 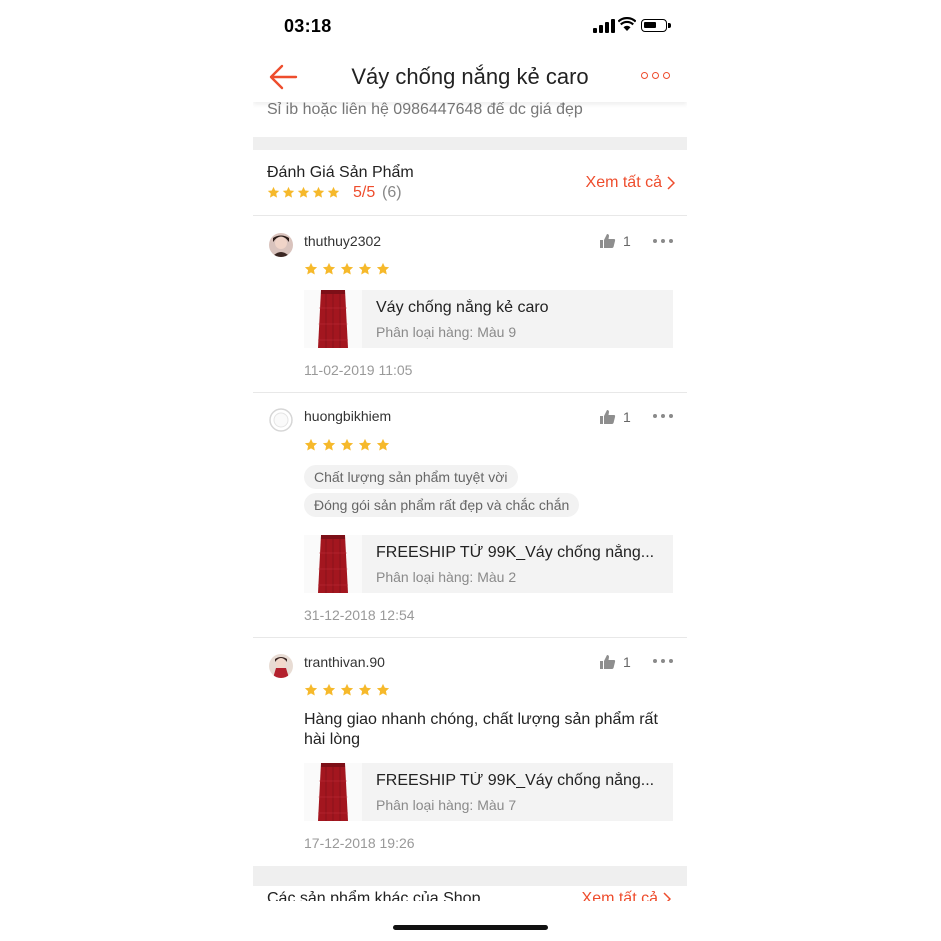 I want to click on ratings-stars, so click(x=304, y=195).